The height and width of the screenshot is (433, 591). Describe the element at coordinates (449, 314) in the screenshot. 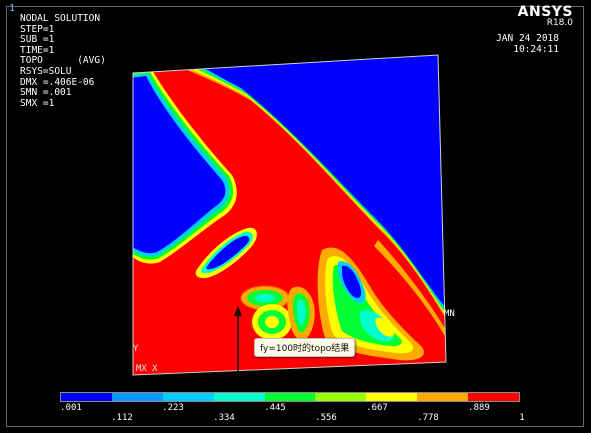

I see `minimum-marker-label: MN` at that location.